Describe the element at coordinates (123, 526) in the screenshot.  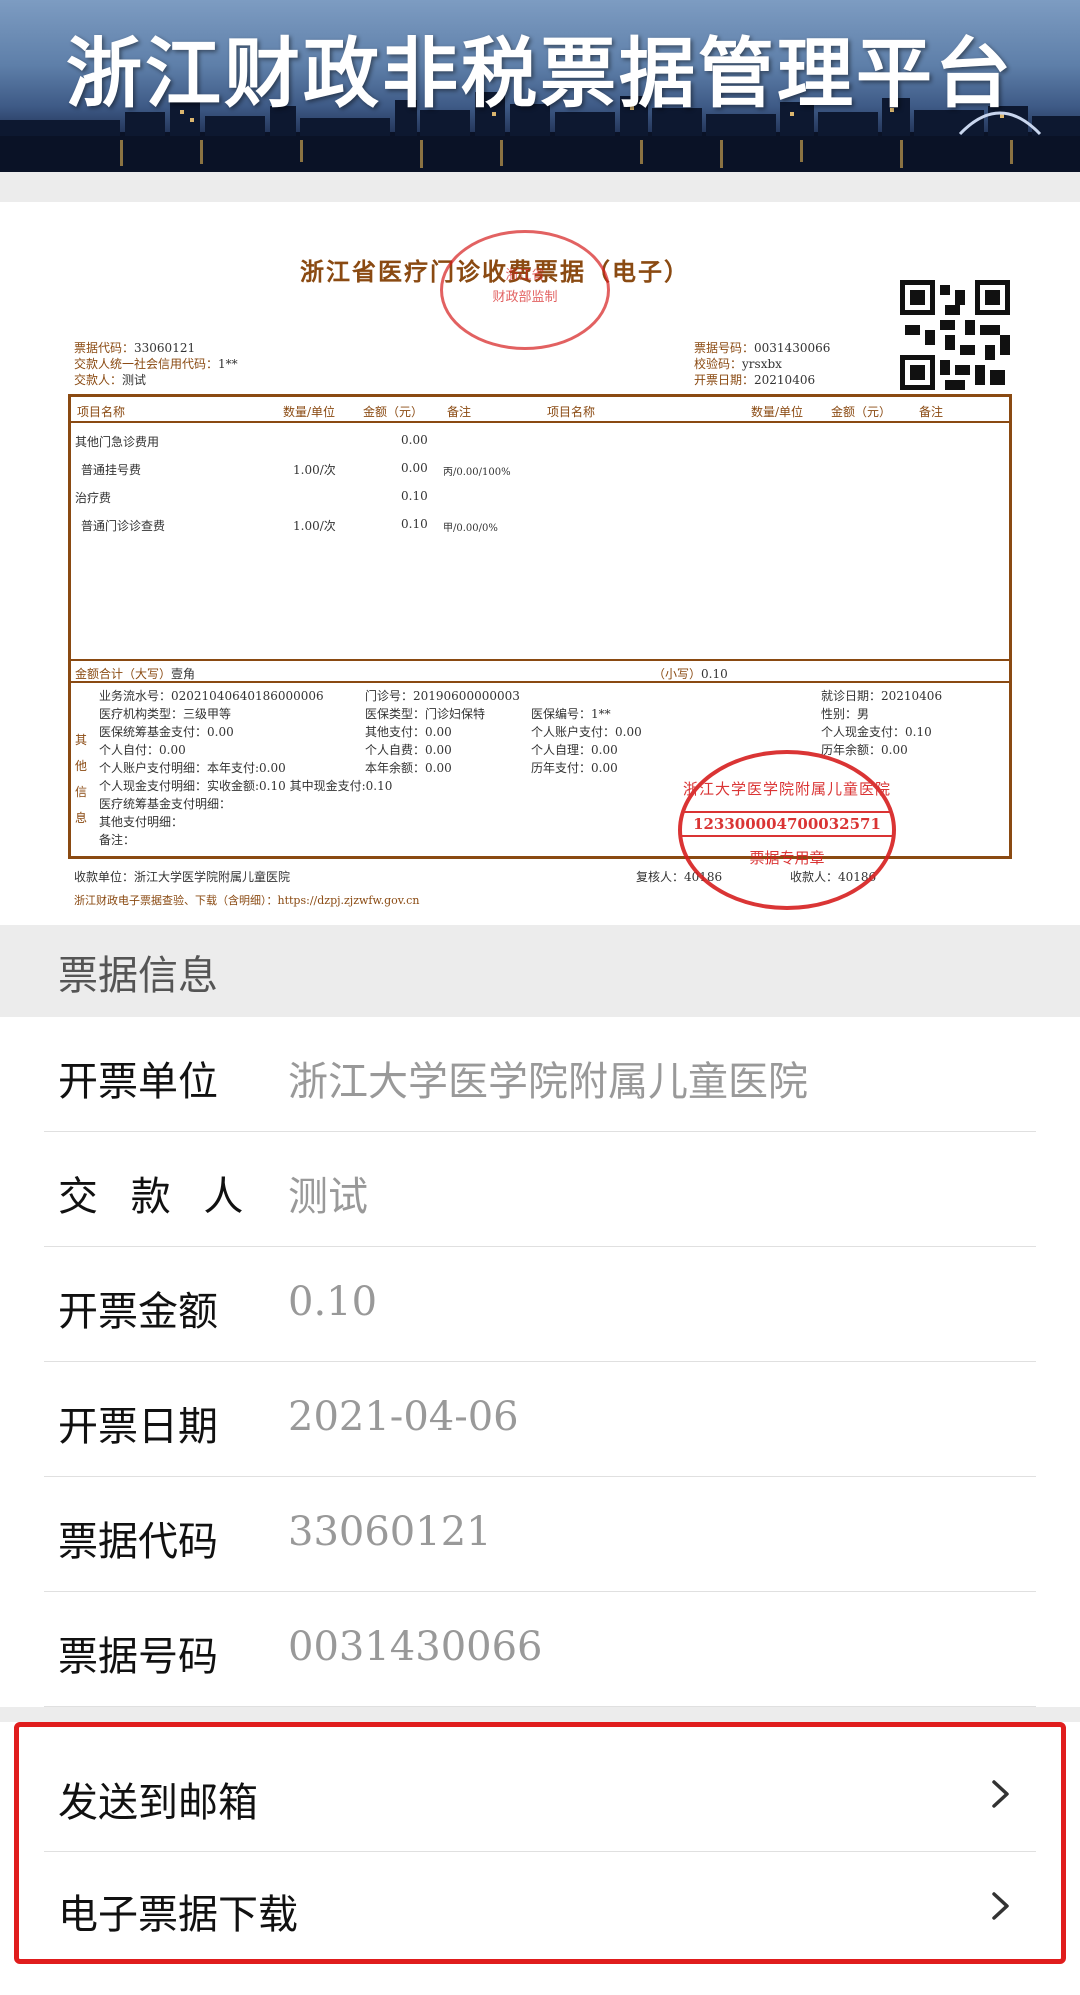
I see `row-name: 普通门诊诊查费` at that location.